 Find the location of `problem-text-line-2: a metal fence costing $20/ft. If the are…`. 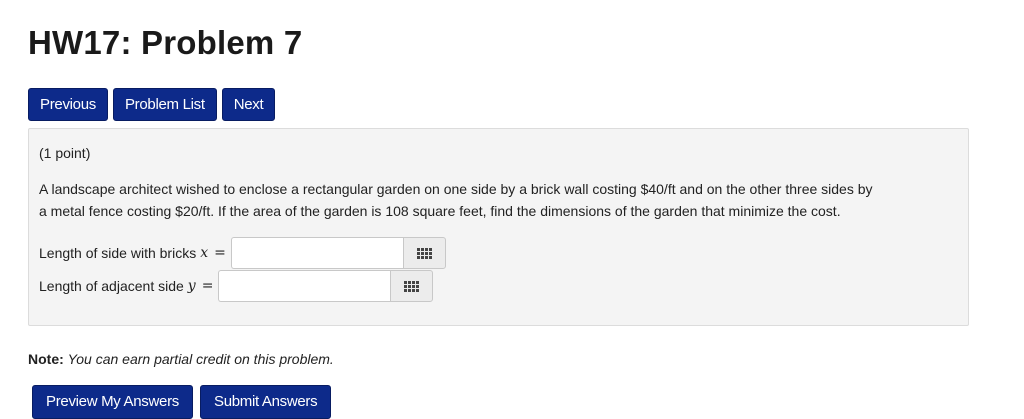

problem-text-line-2: a metal fence costing $20/ft. If the are… is located at coordinates (440, 211).